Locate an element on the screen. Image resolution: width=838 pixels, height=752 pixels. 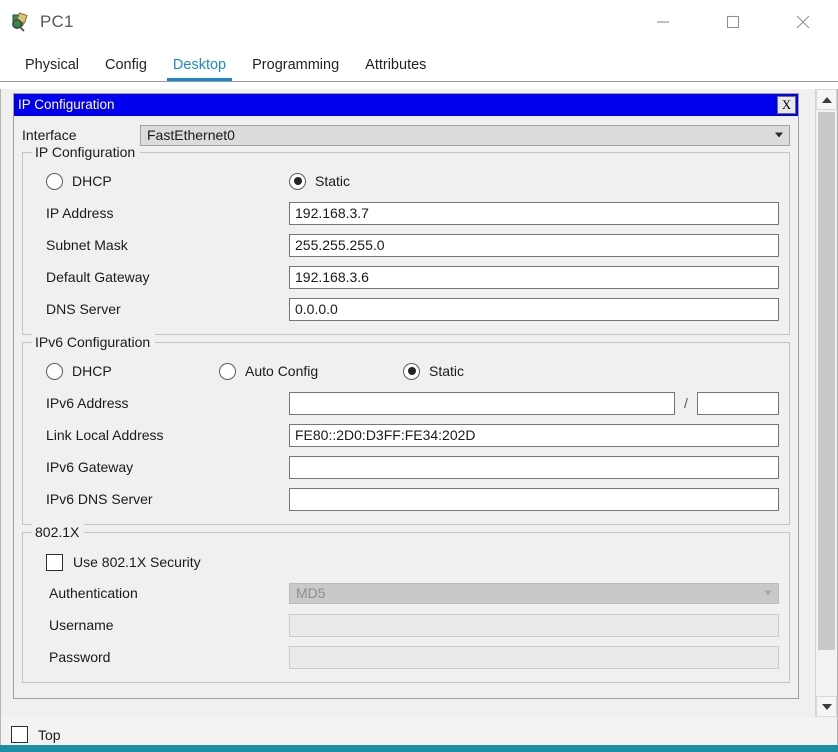
packet-tracer-icon is located at coordinates (21, 22).